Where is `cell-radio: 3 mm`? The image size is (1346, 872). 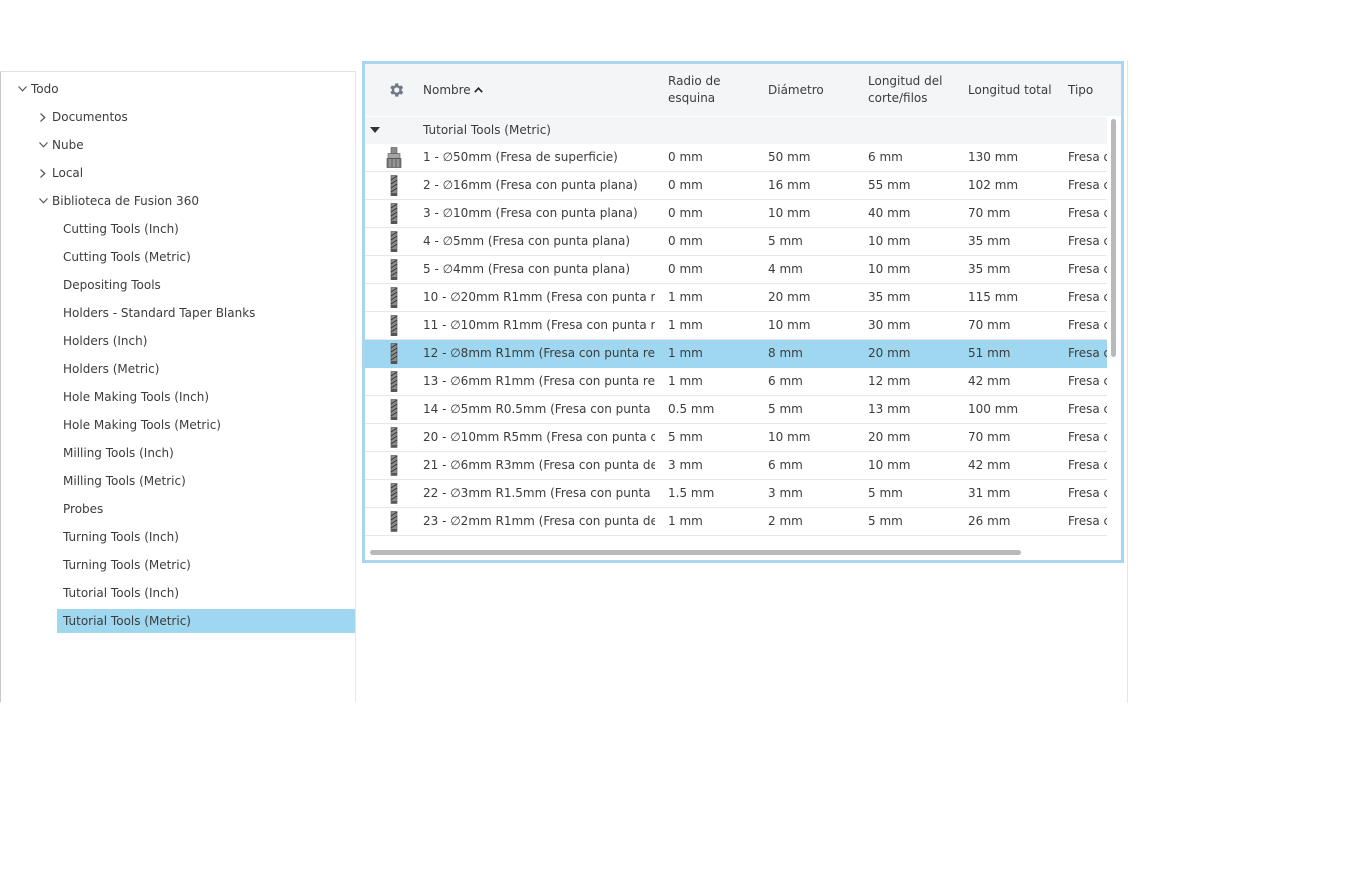
cell-radio: 3 mm is located at coordinates (685, 465).